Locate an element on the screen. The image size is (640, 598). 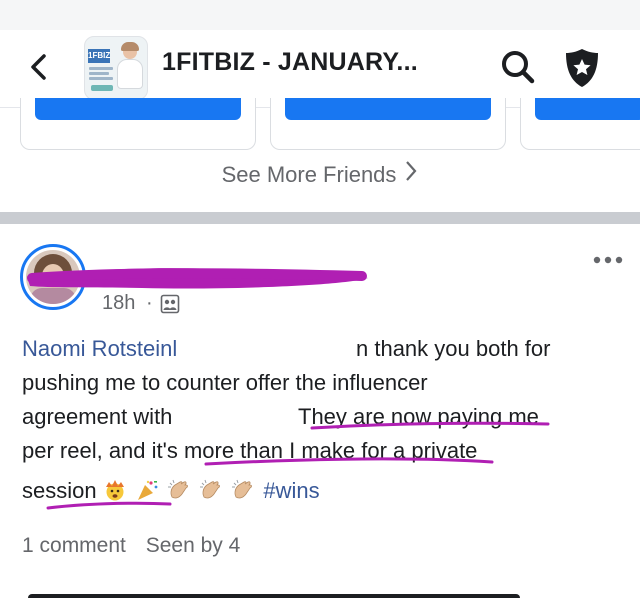
see-more-friends-link: See More Friends is located at coordinates (320, 174).